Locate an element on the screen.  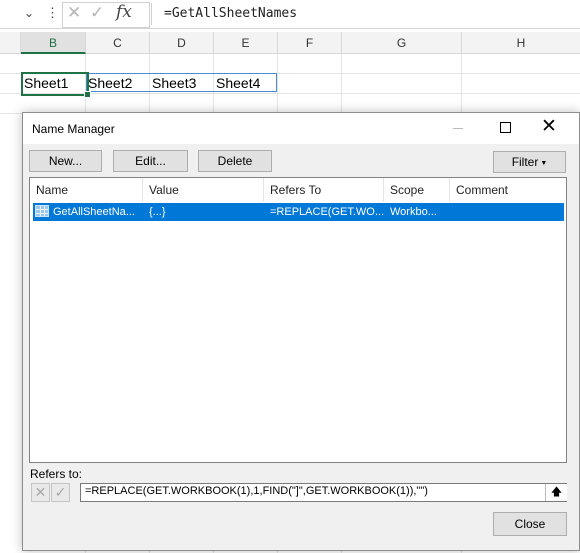
column-header-d: D is located at coordinates (182, 43).